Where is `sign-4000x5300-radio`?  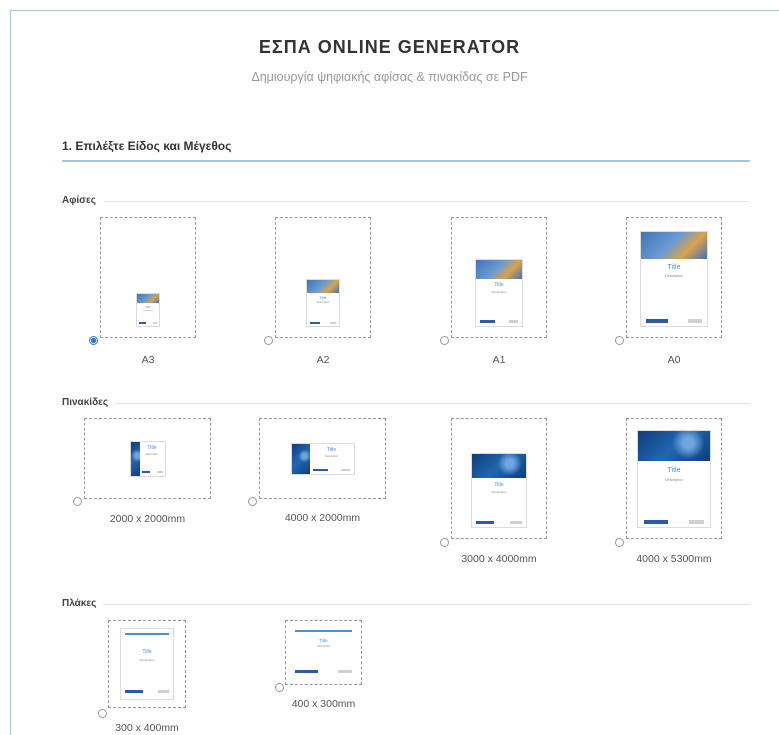 sign-4000x5300-radio is located at coordinates (619, 542).